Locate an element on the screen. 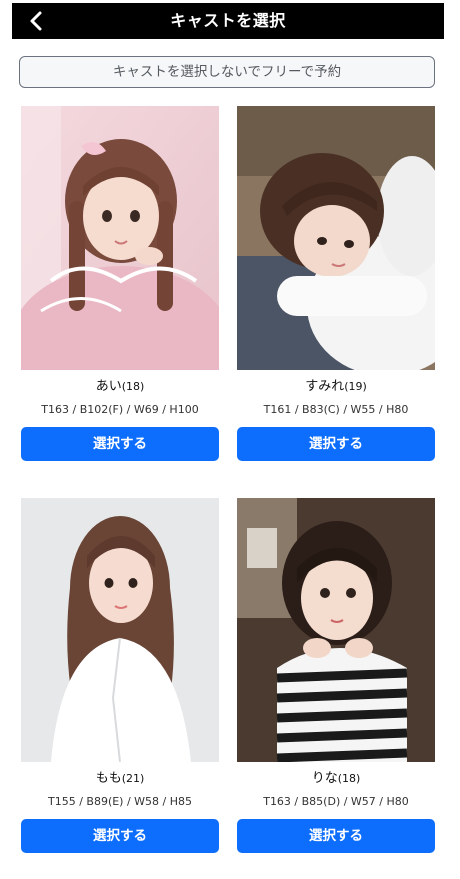 This screenshot has height=879, width=460. cast-name-text: りな is located at coordinates (324, 778).